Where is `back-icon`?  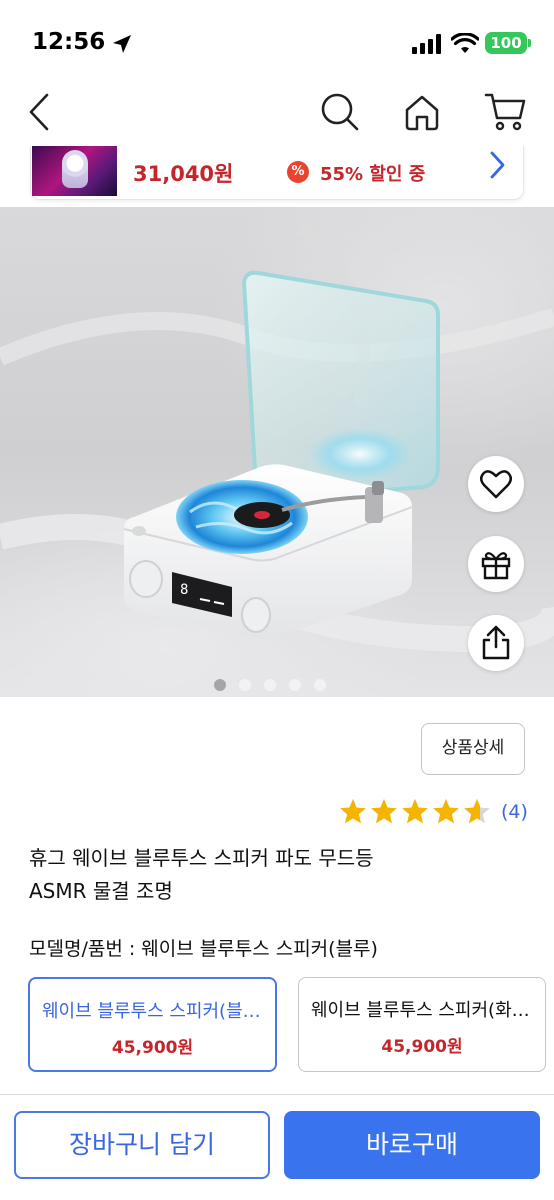
back-icon is located at coordinates (39, 112).